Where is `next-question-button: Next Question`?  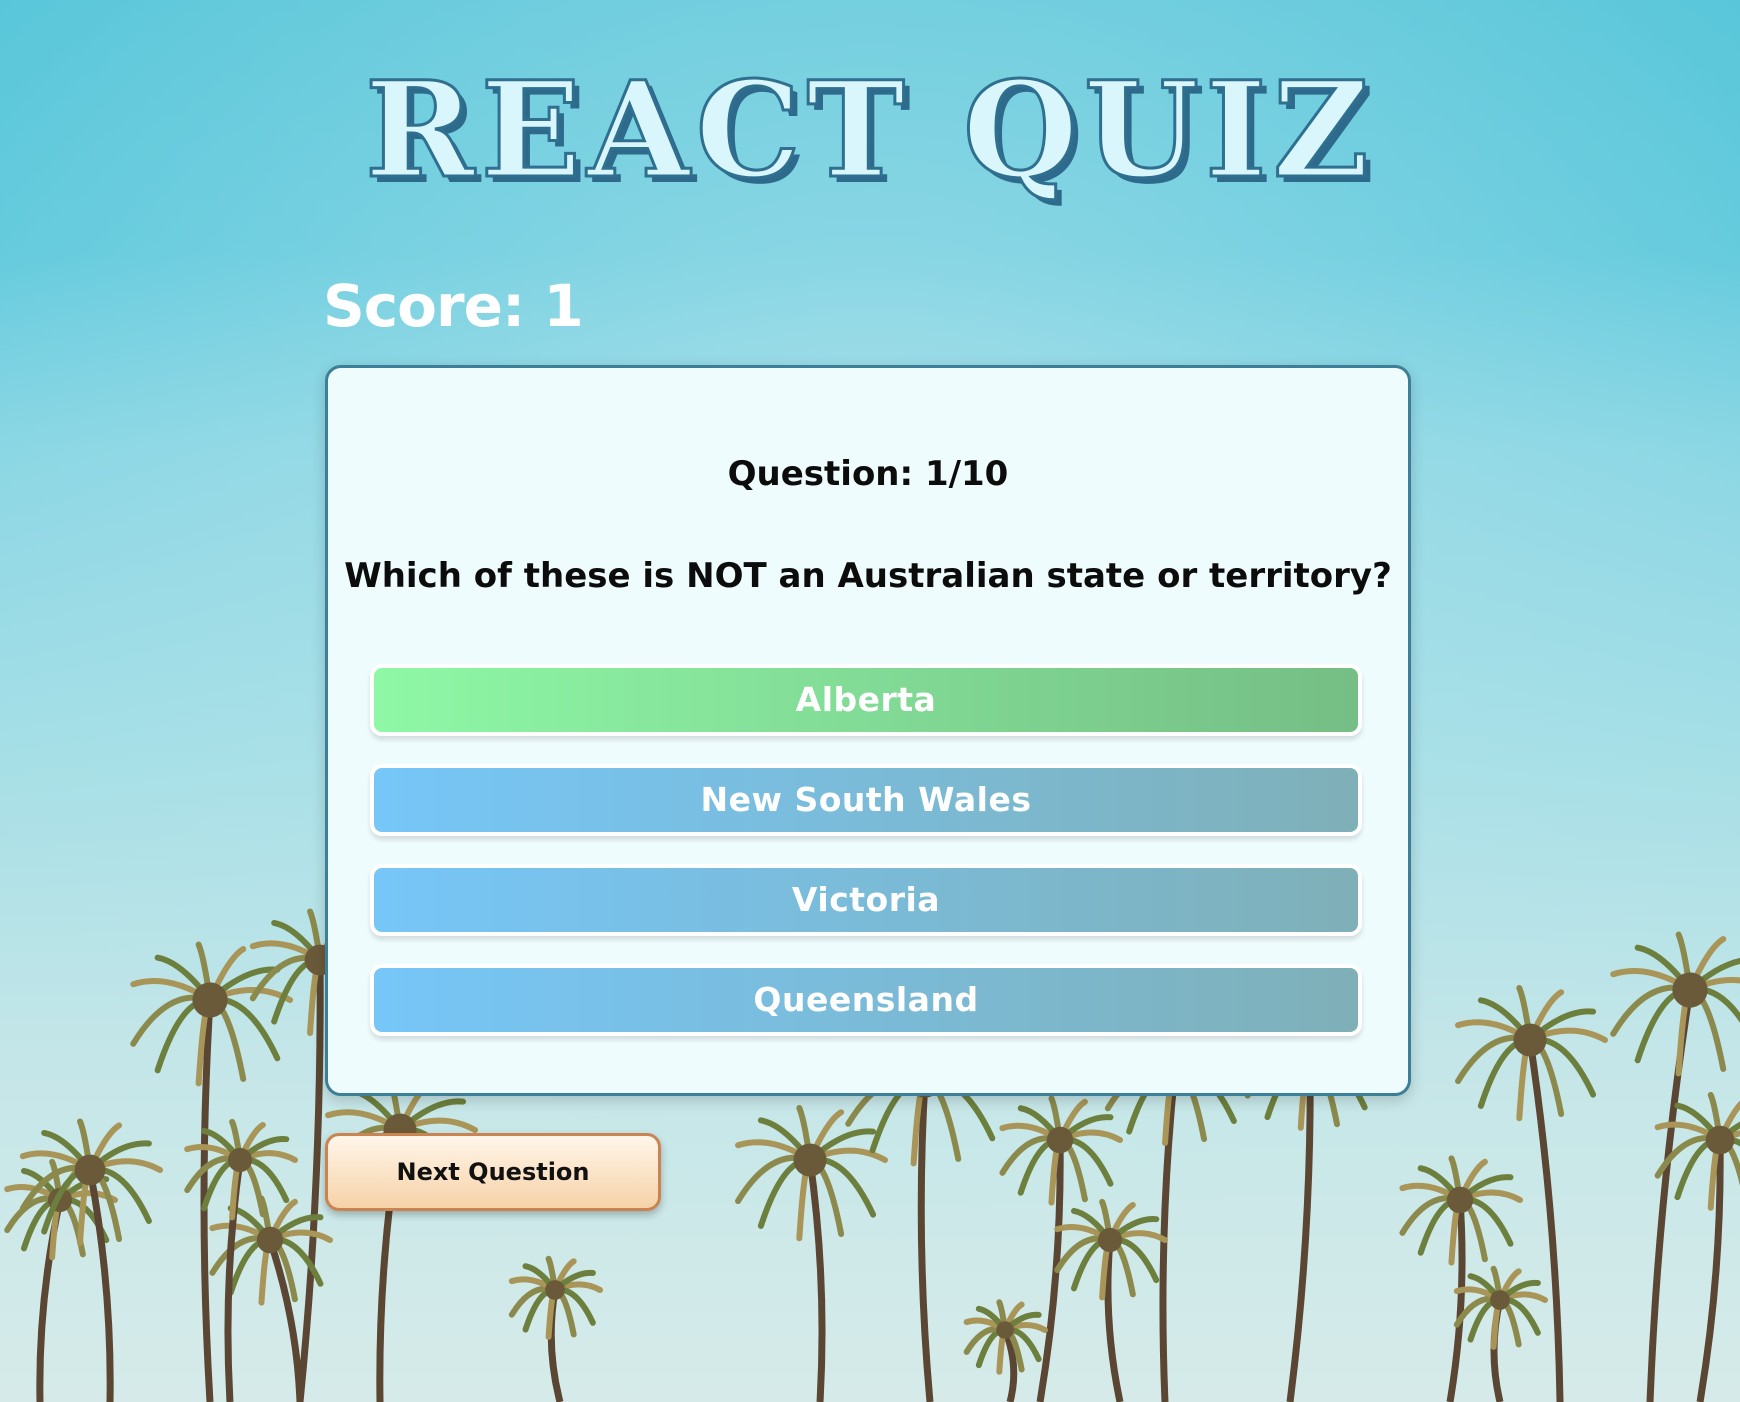 next-question-button: Next Question is located at coordinates (493, 1172).